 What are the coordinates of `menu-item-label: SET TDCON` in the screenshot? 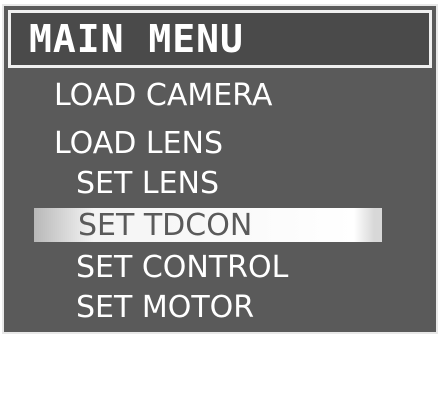 It's located at (165, 225).